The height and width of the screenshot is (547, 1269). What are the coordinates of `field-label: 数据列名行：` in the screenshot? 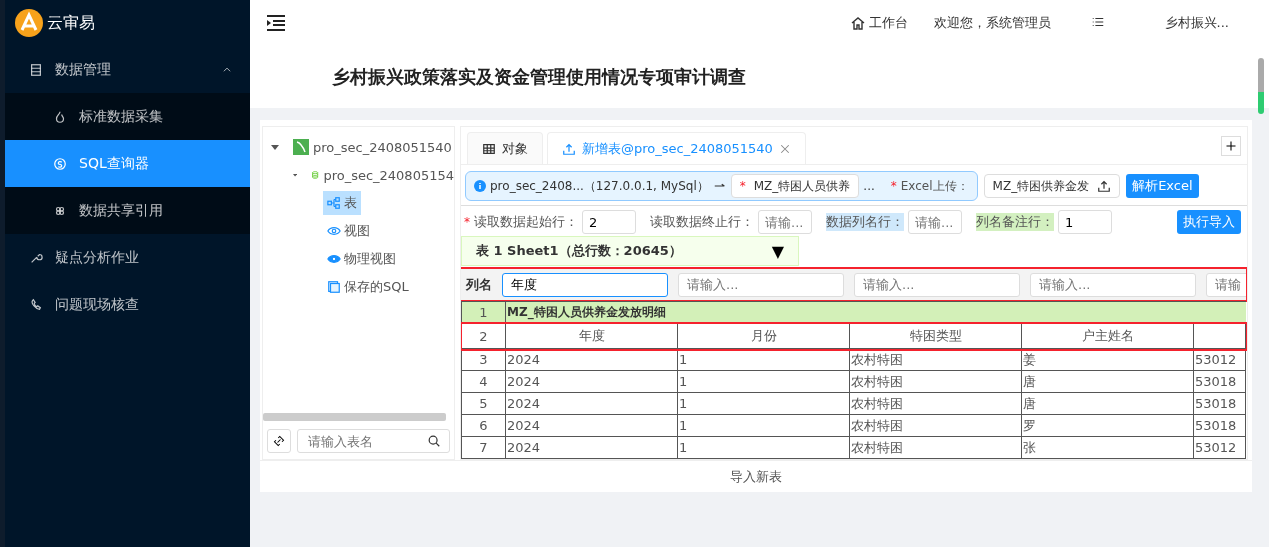 It's located at (865, 222).